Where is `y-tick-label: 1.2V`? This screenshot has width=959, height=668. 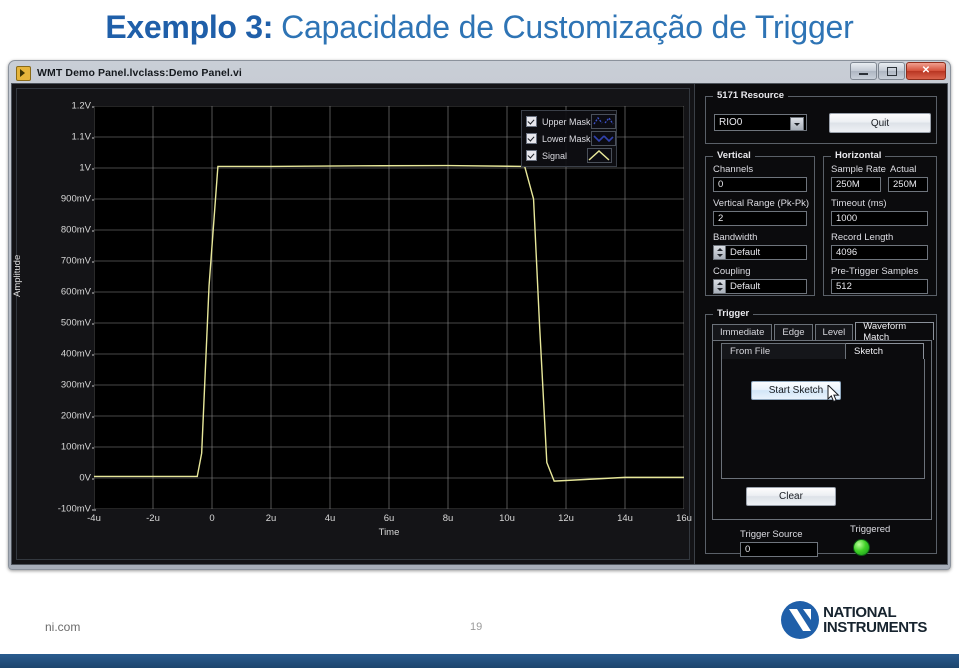
y-tick-label: 1.2V is located at coordinates (83, 106).